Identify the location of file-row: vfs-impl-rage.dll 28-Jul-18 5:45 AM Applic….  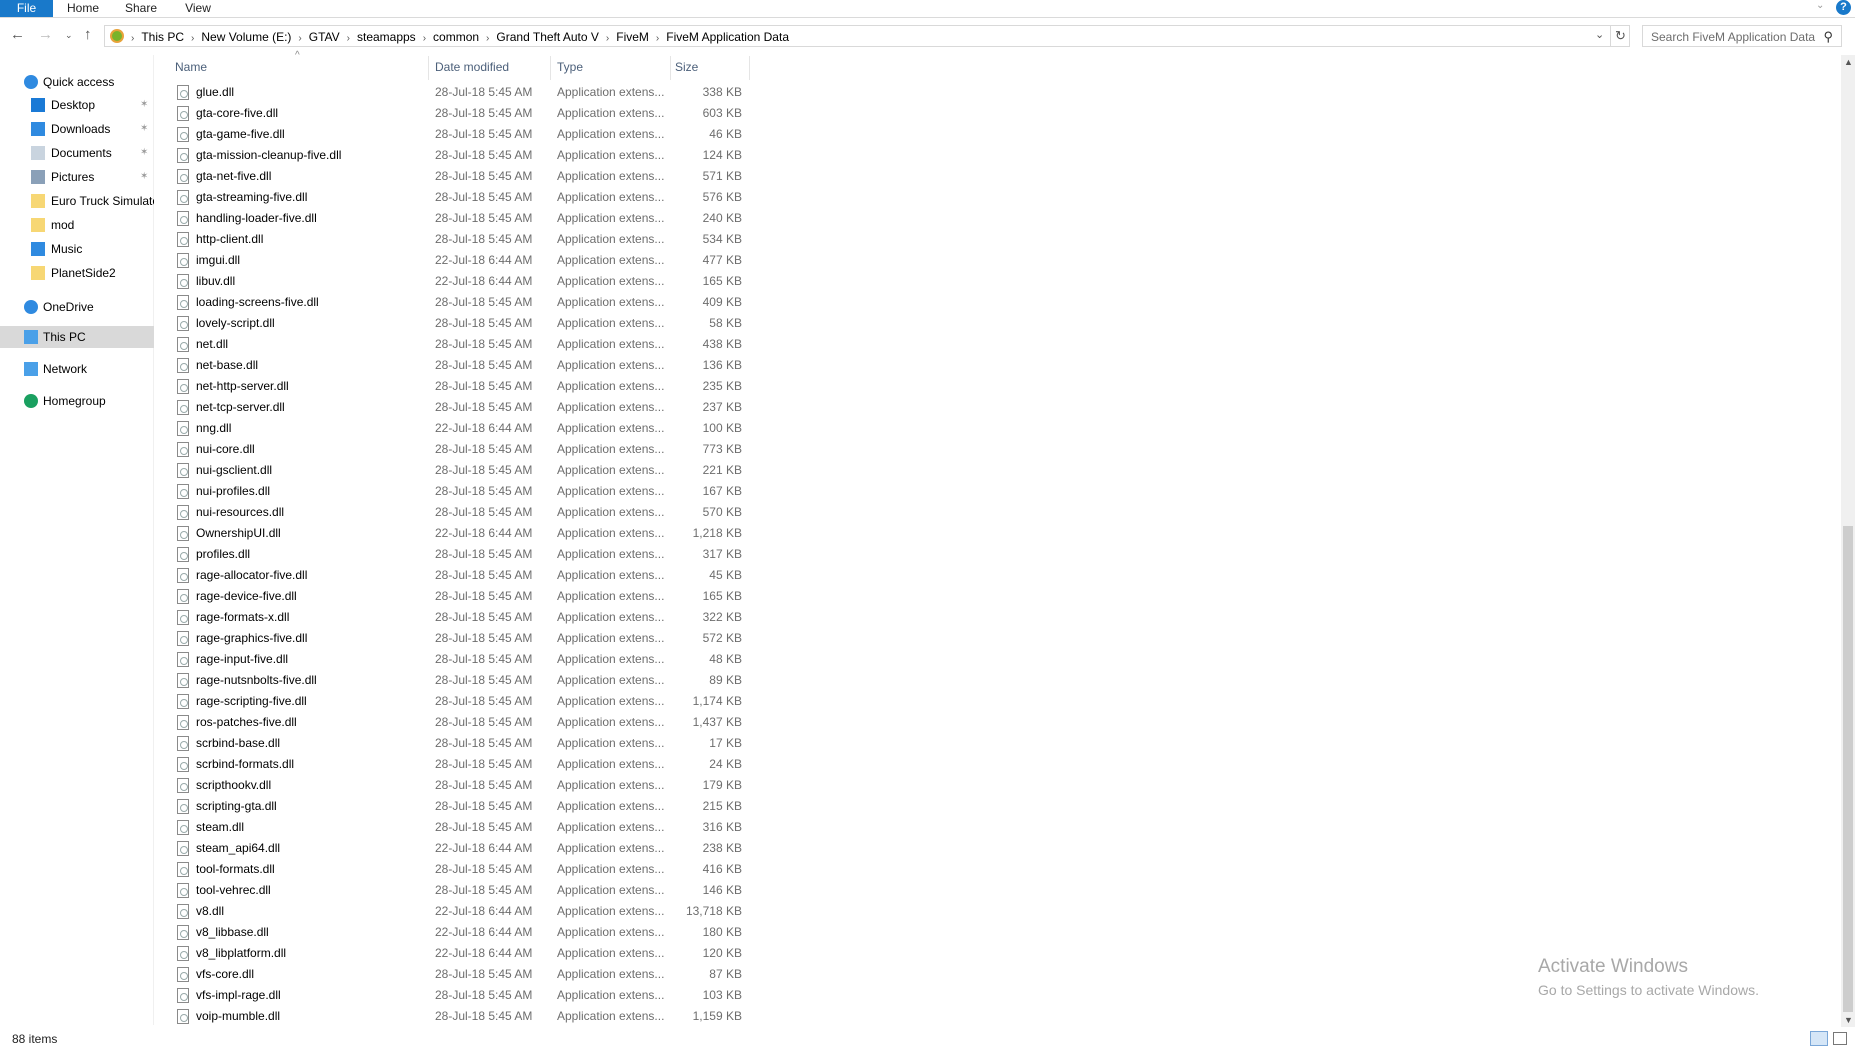
(460, 995).